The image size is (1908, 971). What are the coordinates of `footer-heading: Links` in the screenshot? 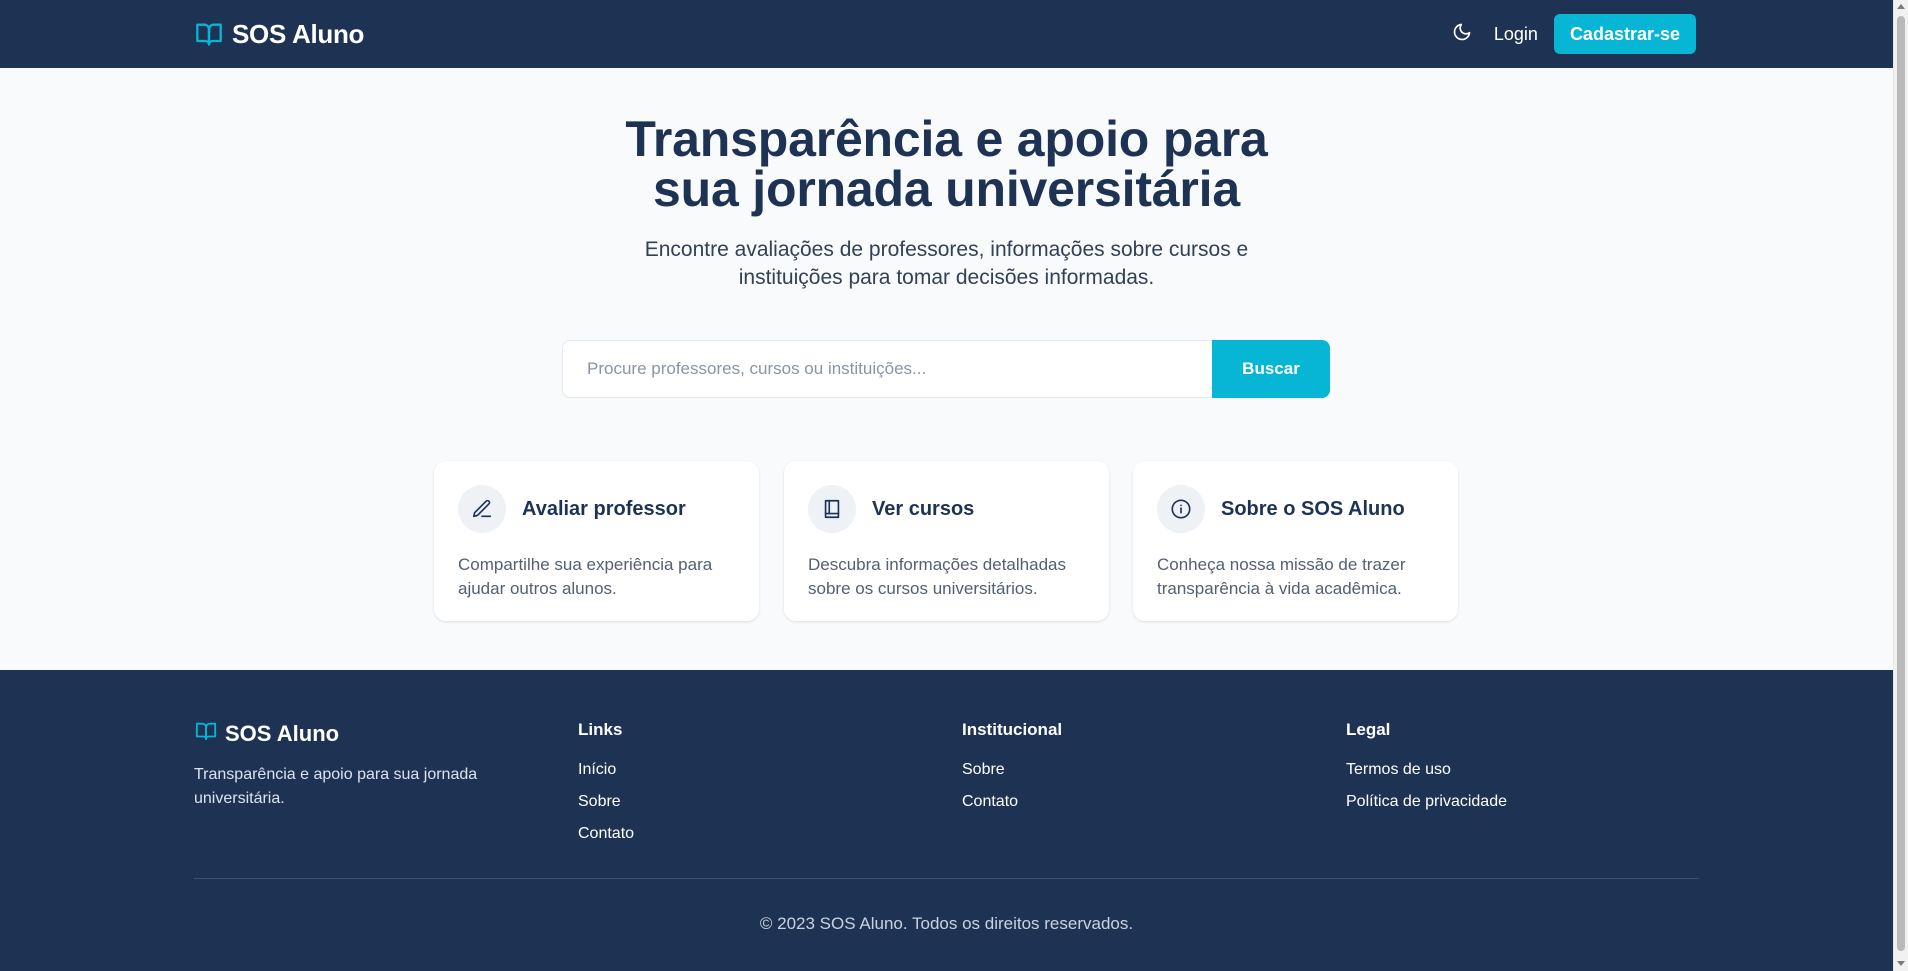 It's located at (600, 729).